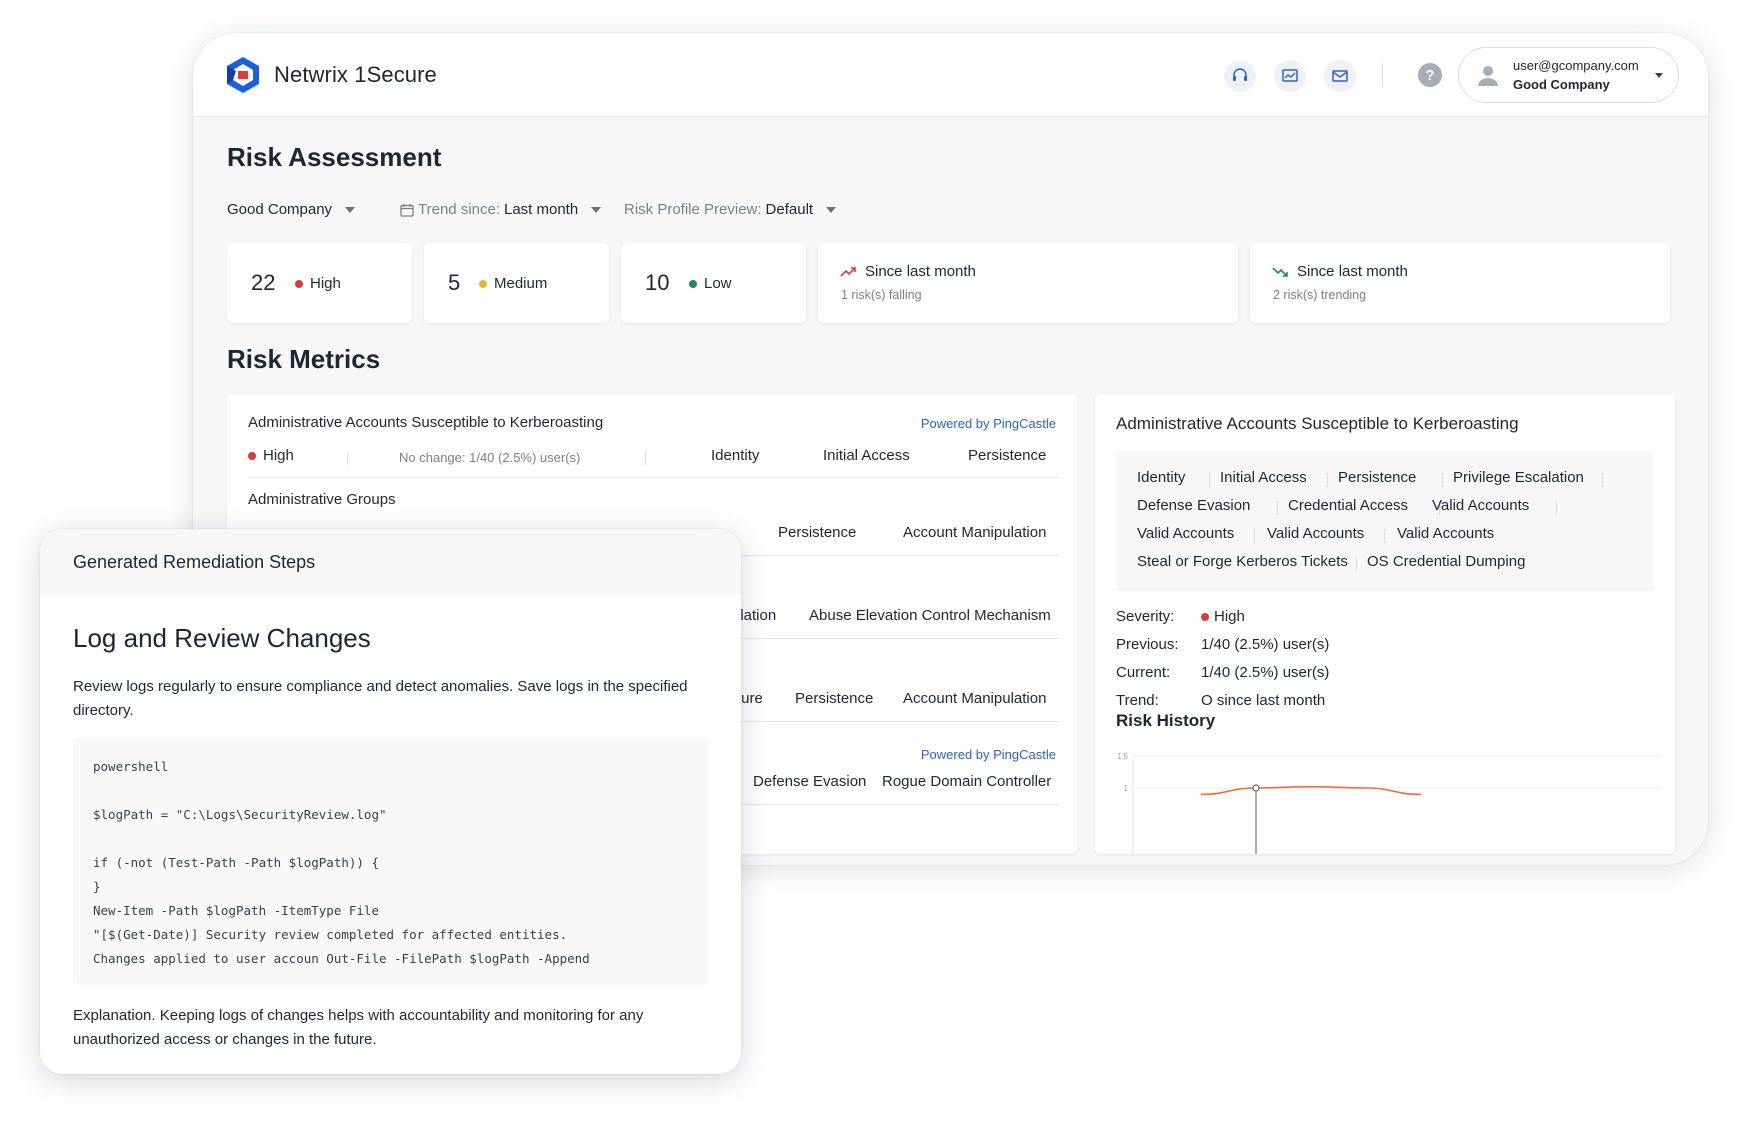 This screenshot has width=1745, height=1122. Describe the element at coordinates (653, 477) in the screenshot. I see `row-divider` at that location.